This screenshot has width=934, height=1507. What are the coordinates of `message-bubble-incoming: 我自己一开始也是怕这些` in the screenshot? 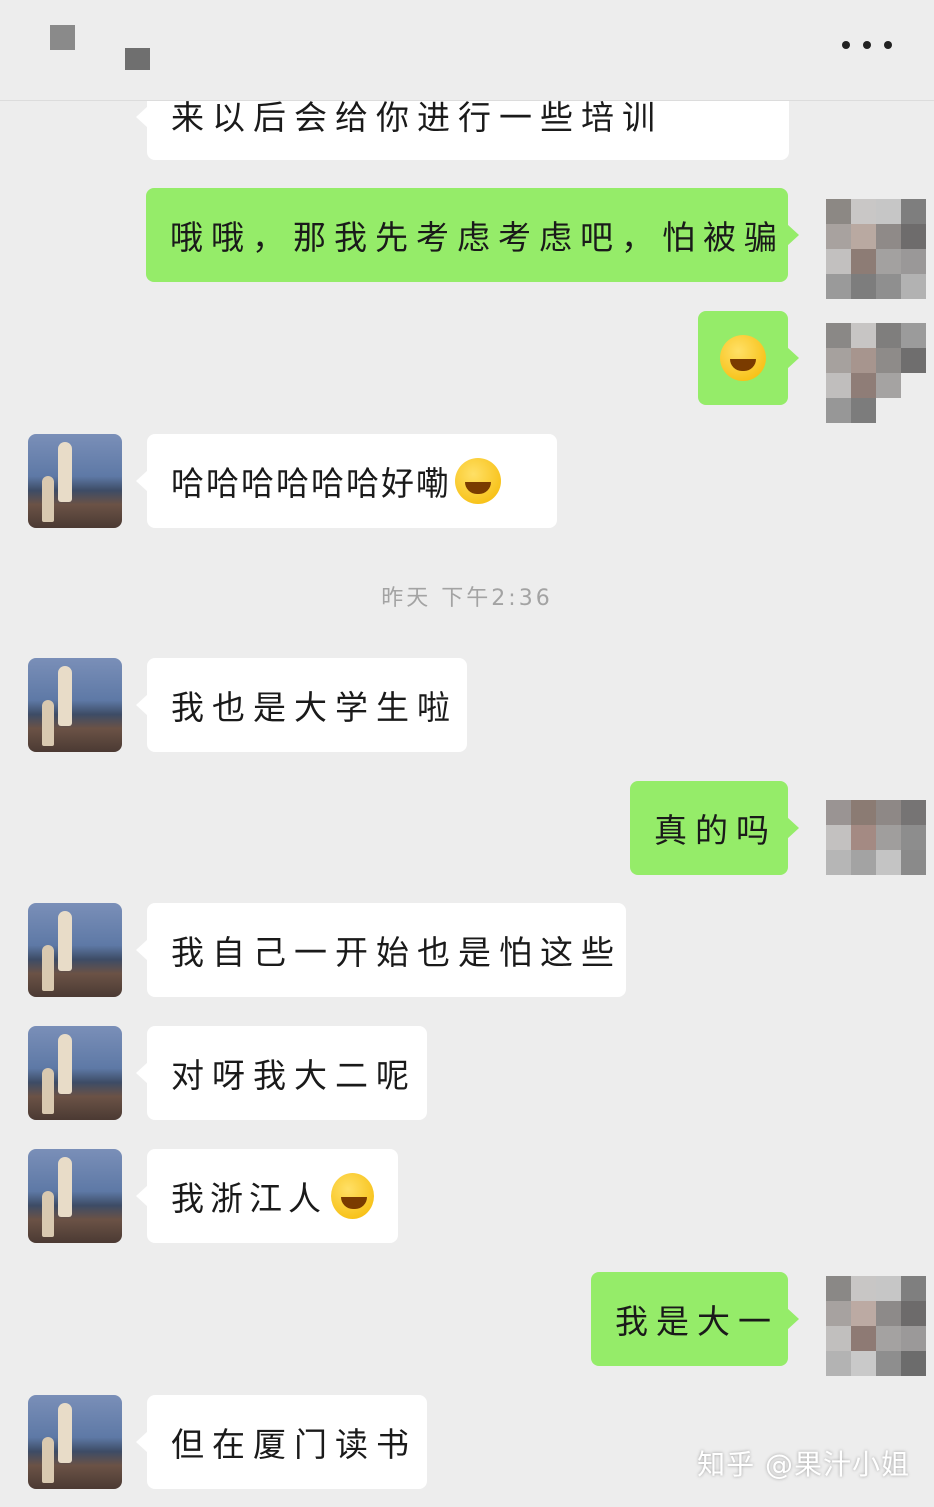 It's located at (381, 950).